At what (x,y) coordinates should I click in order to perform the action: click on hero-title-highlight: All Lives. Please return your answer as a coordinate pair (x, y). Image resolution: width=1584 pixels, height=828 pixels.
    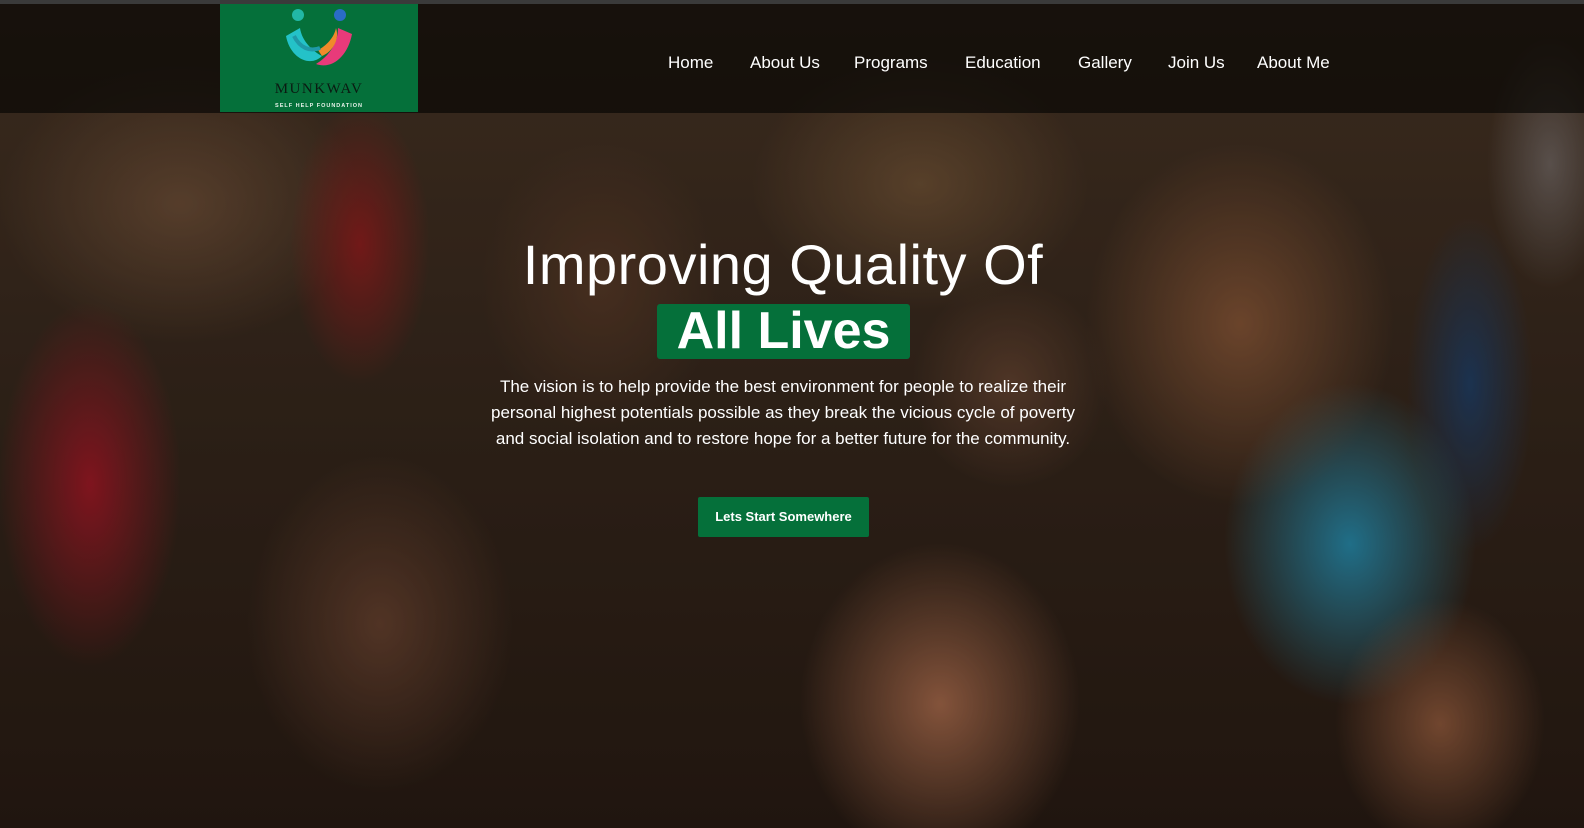
    Looking at the image, I should click on (783, 331).